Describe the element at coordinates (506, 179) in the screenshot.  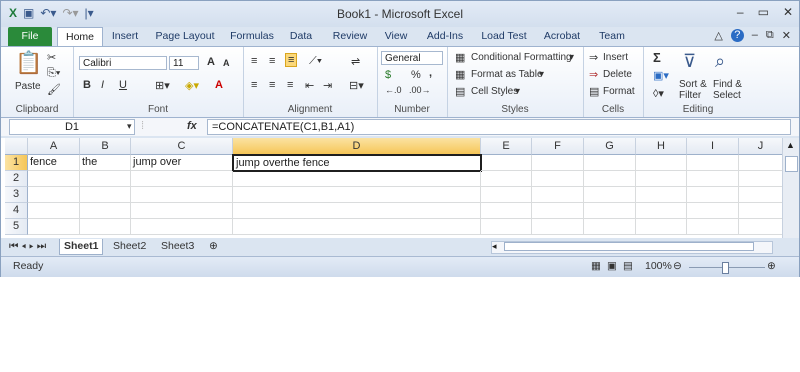
I see `cell-e2` at that location.